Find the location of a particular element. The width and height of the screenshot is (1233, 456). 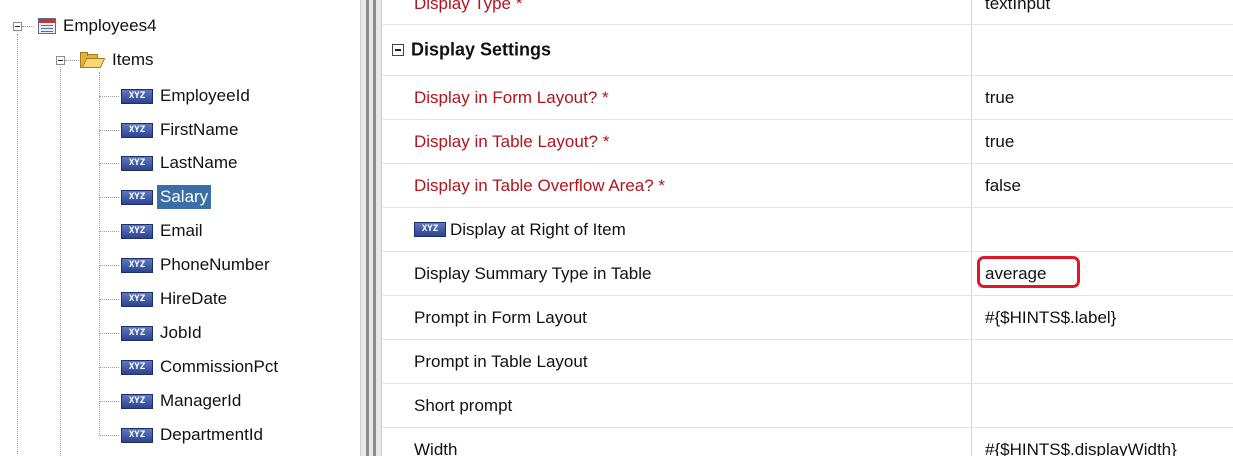

tree-item-salary: XYZ Salary is located at coordinates (166, 197).